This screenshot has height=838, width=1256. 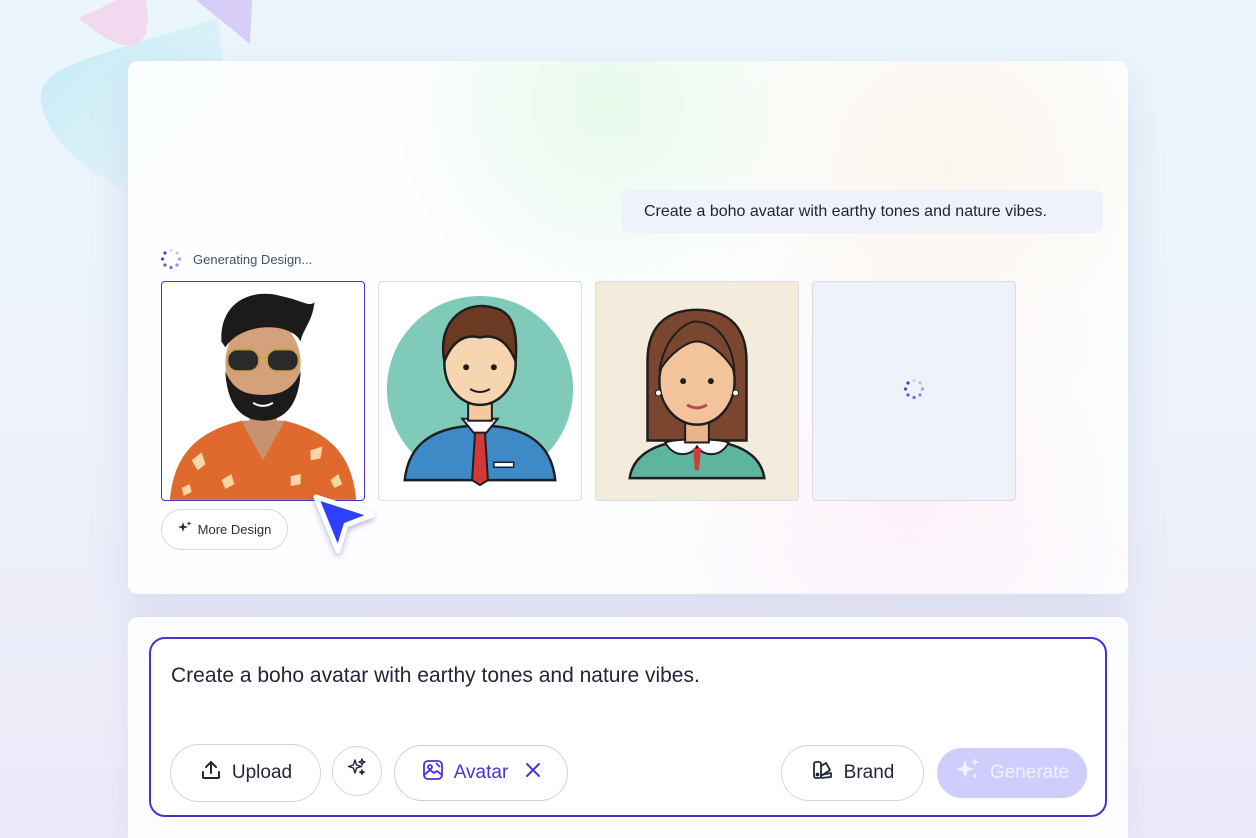 I want to click on avatar-woman-collar-image, so click(x=697, y=394).